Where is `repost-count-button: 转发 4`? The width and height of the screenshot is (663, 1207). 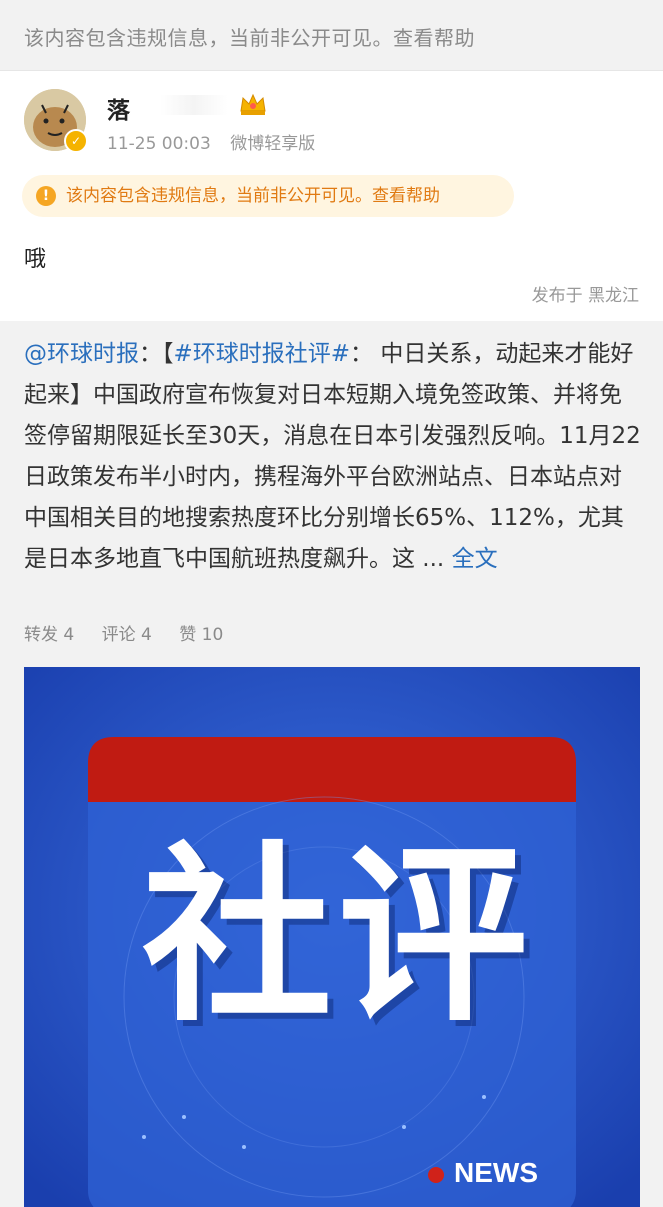
repost-count-button: 转发 4 is located at coordinates (49, 635).